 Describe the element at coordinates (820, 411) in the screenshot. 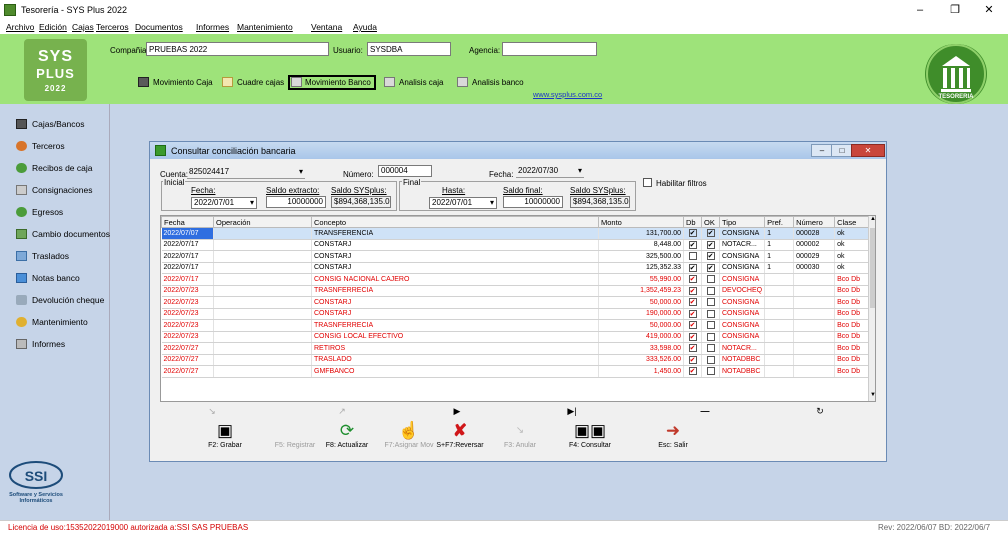

I see `nav-refresh-icon: ↻` at that location.